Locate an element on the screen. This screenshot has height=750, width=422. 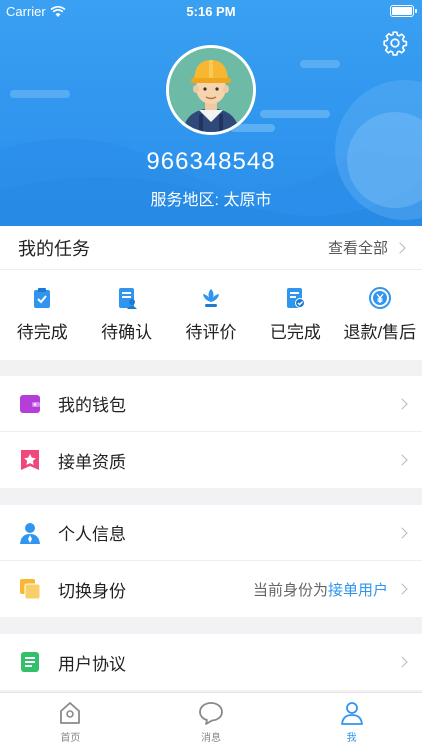
qualification-row: 接单资质 is located at coordinates (211, 460).